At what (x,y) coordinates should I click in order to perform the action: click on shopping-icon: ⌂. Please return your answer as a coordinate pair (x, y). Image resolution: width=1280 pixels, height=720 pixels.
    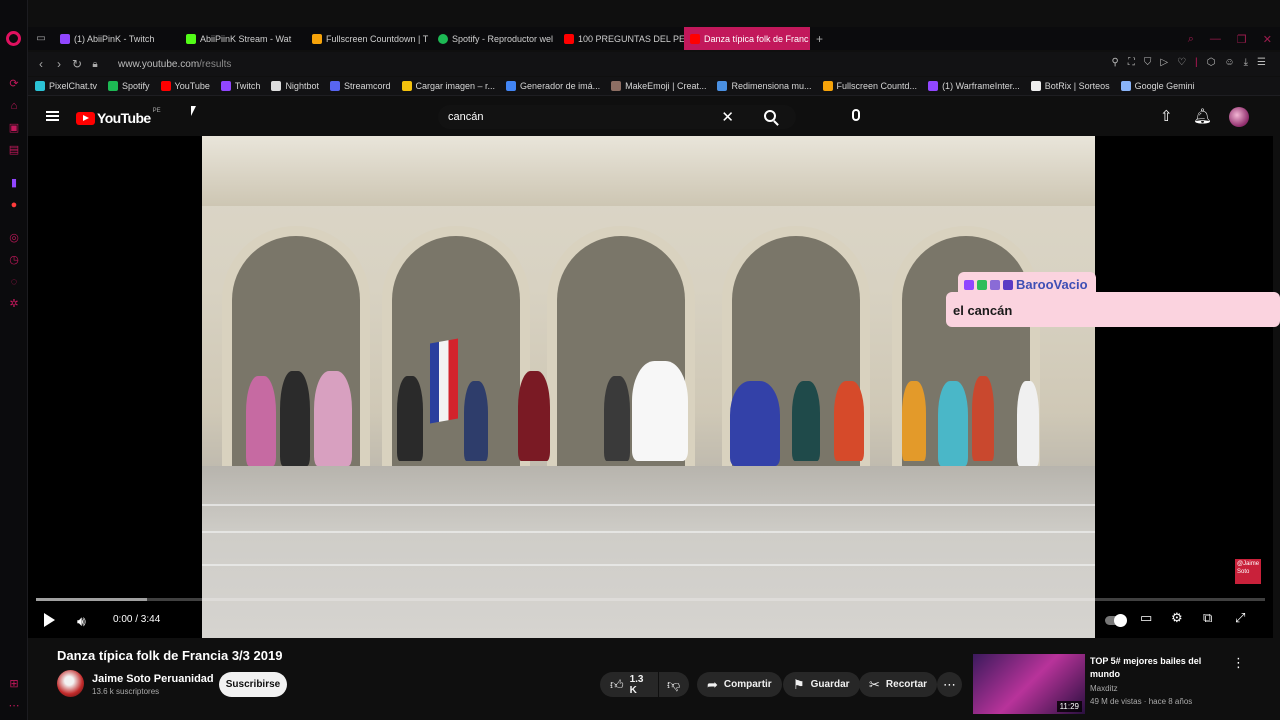
    Looking at the image, I should click on (14, 106).